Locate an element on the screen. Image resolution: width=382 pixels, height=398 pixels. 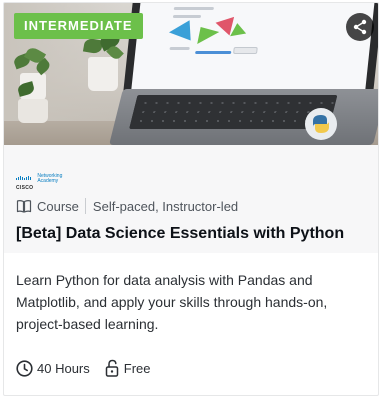
course-meta: Course Self-paced, Instructor-led is located at coordinates (127, 206).